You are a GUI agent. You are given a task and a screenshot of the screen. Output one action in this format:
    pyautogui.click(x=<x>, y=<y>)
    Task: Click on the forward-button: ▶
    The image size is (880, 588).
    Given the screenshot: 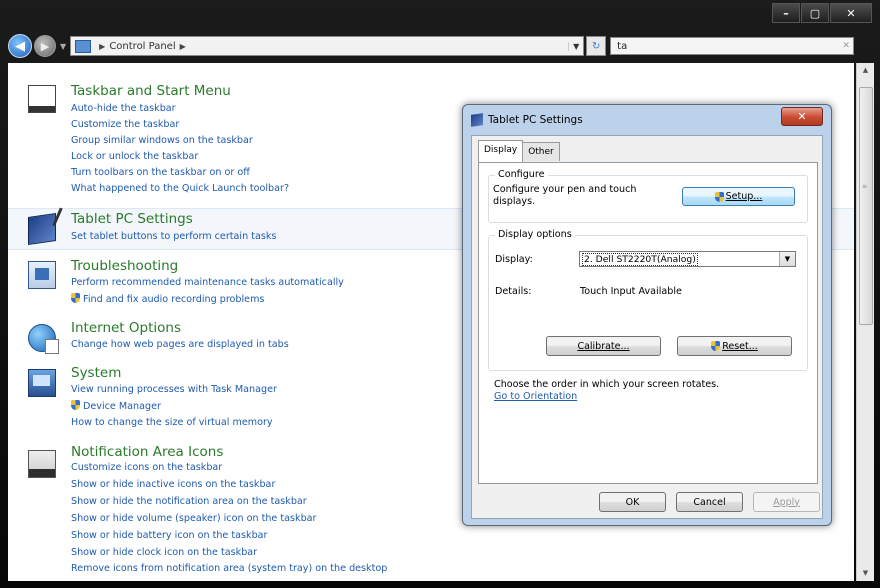 What is the action you would take?
    pyautogui.click(x=45, y=46)
    